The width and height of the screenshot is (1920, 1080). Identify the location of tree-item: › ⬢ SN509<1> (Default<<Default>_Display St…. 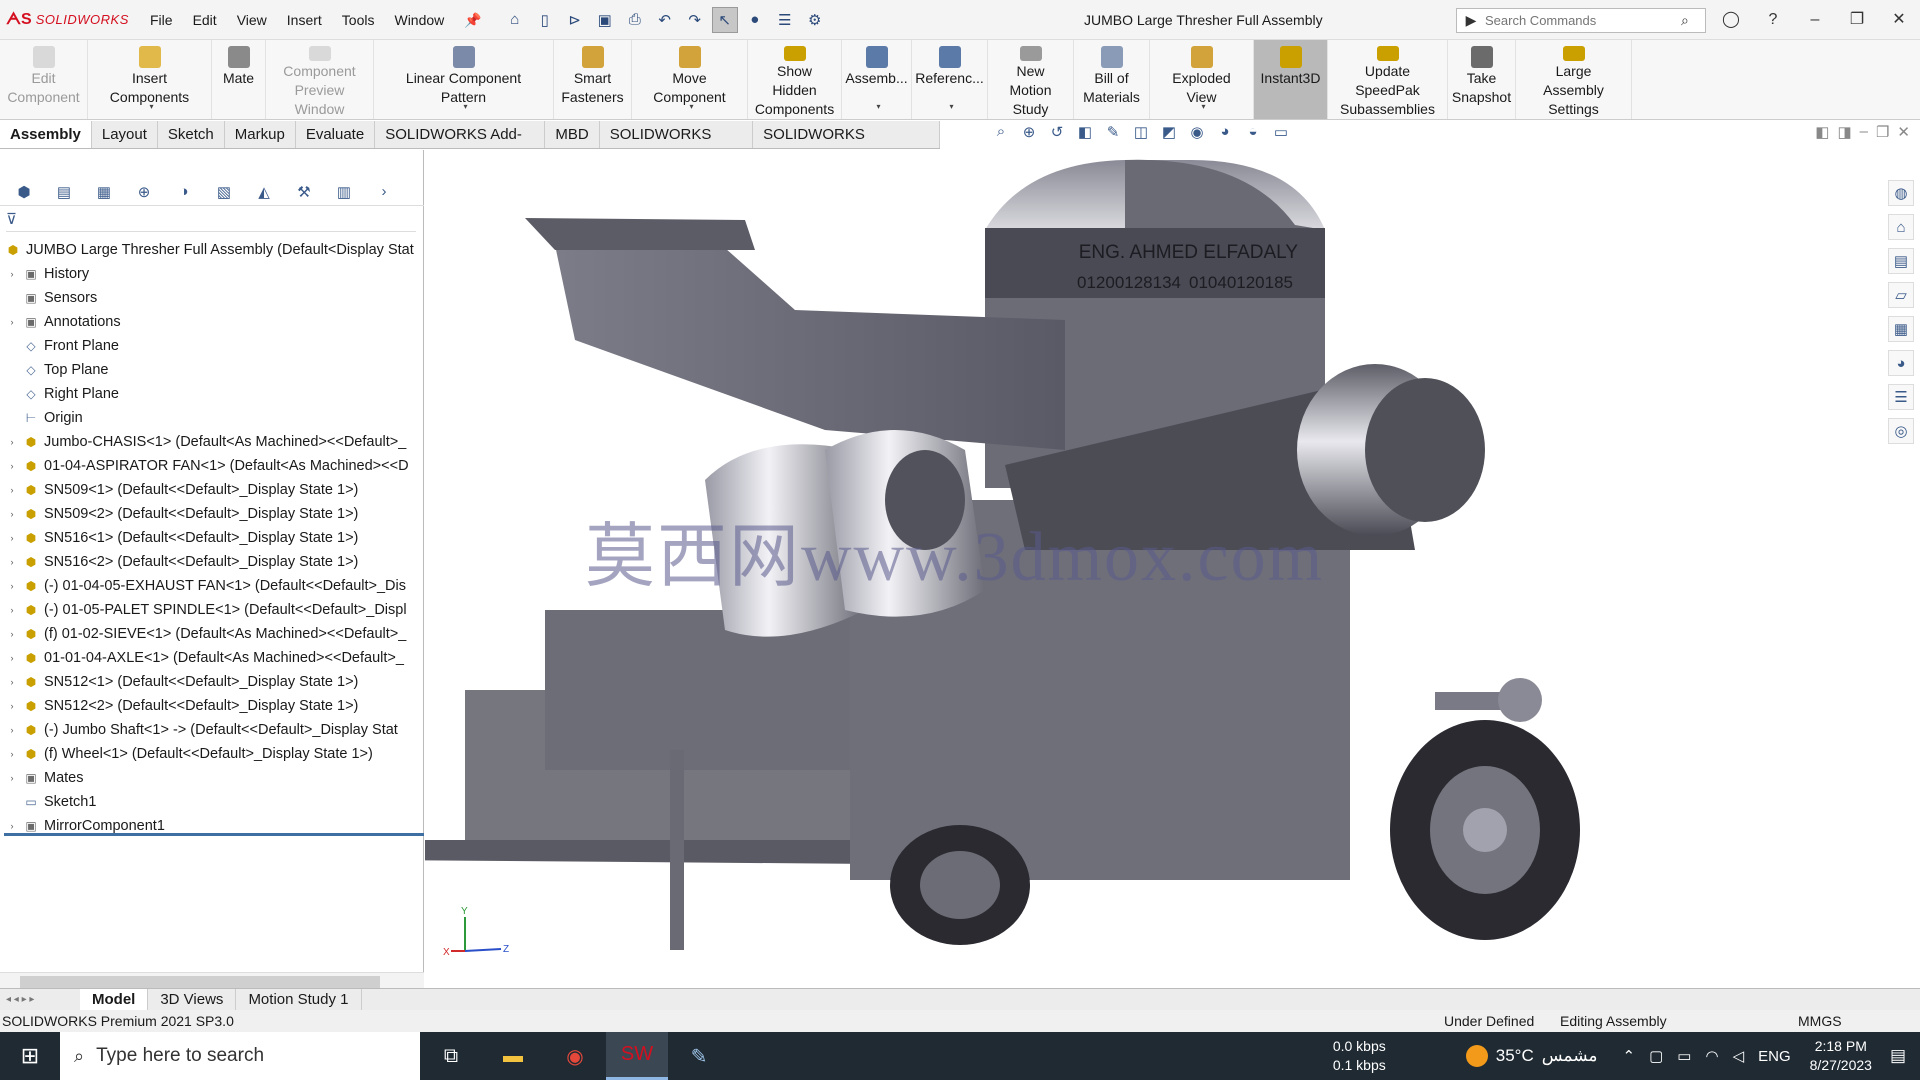
(212, 490).